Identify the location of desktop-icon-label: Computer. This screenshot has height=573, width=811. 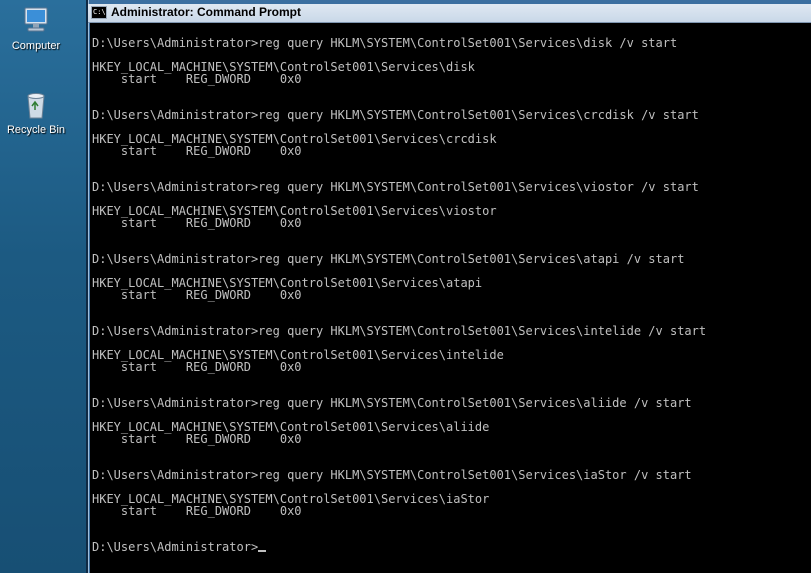
(36, 46).